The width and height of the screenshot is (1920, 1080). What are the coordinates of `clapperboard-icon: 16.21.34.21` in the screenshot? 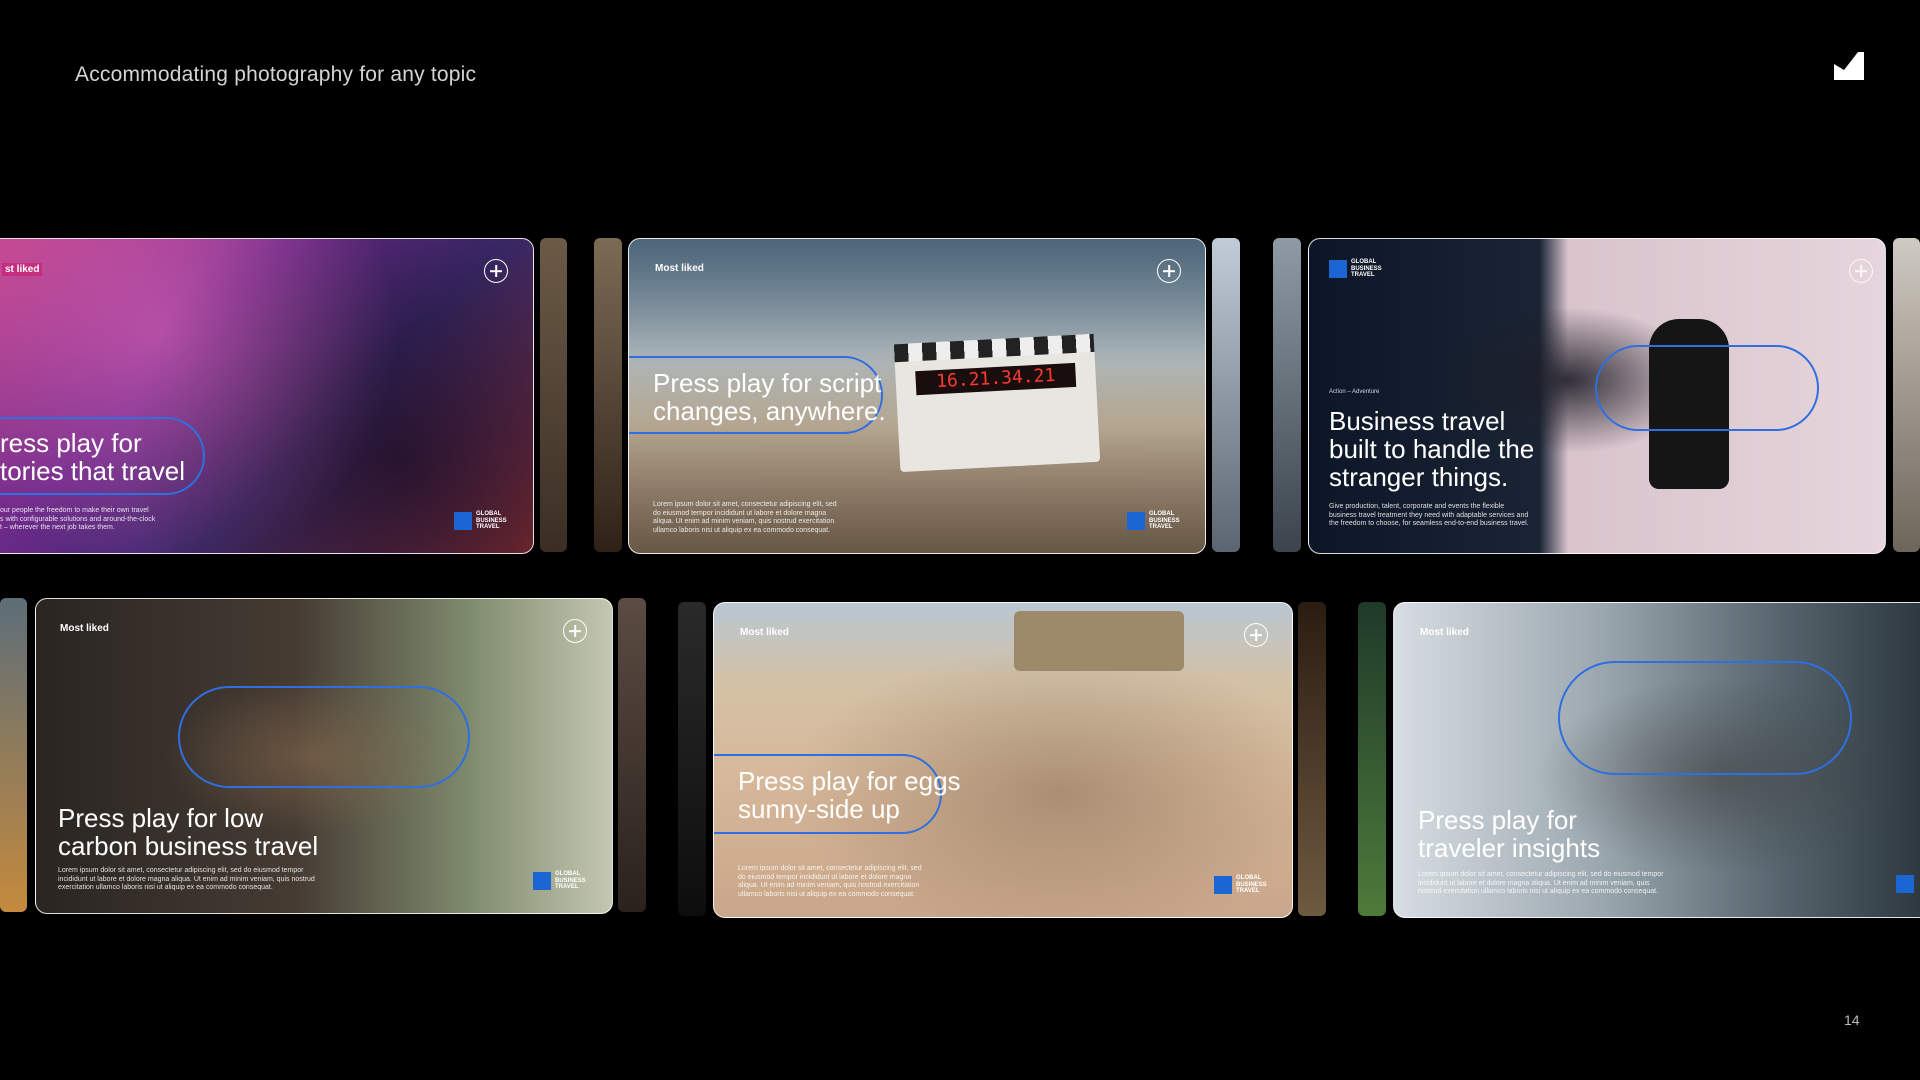 It's located at (997, 403).